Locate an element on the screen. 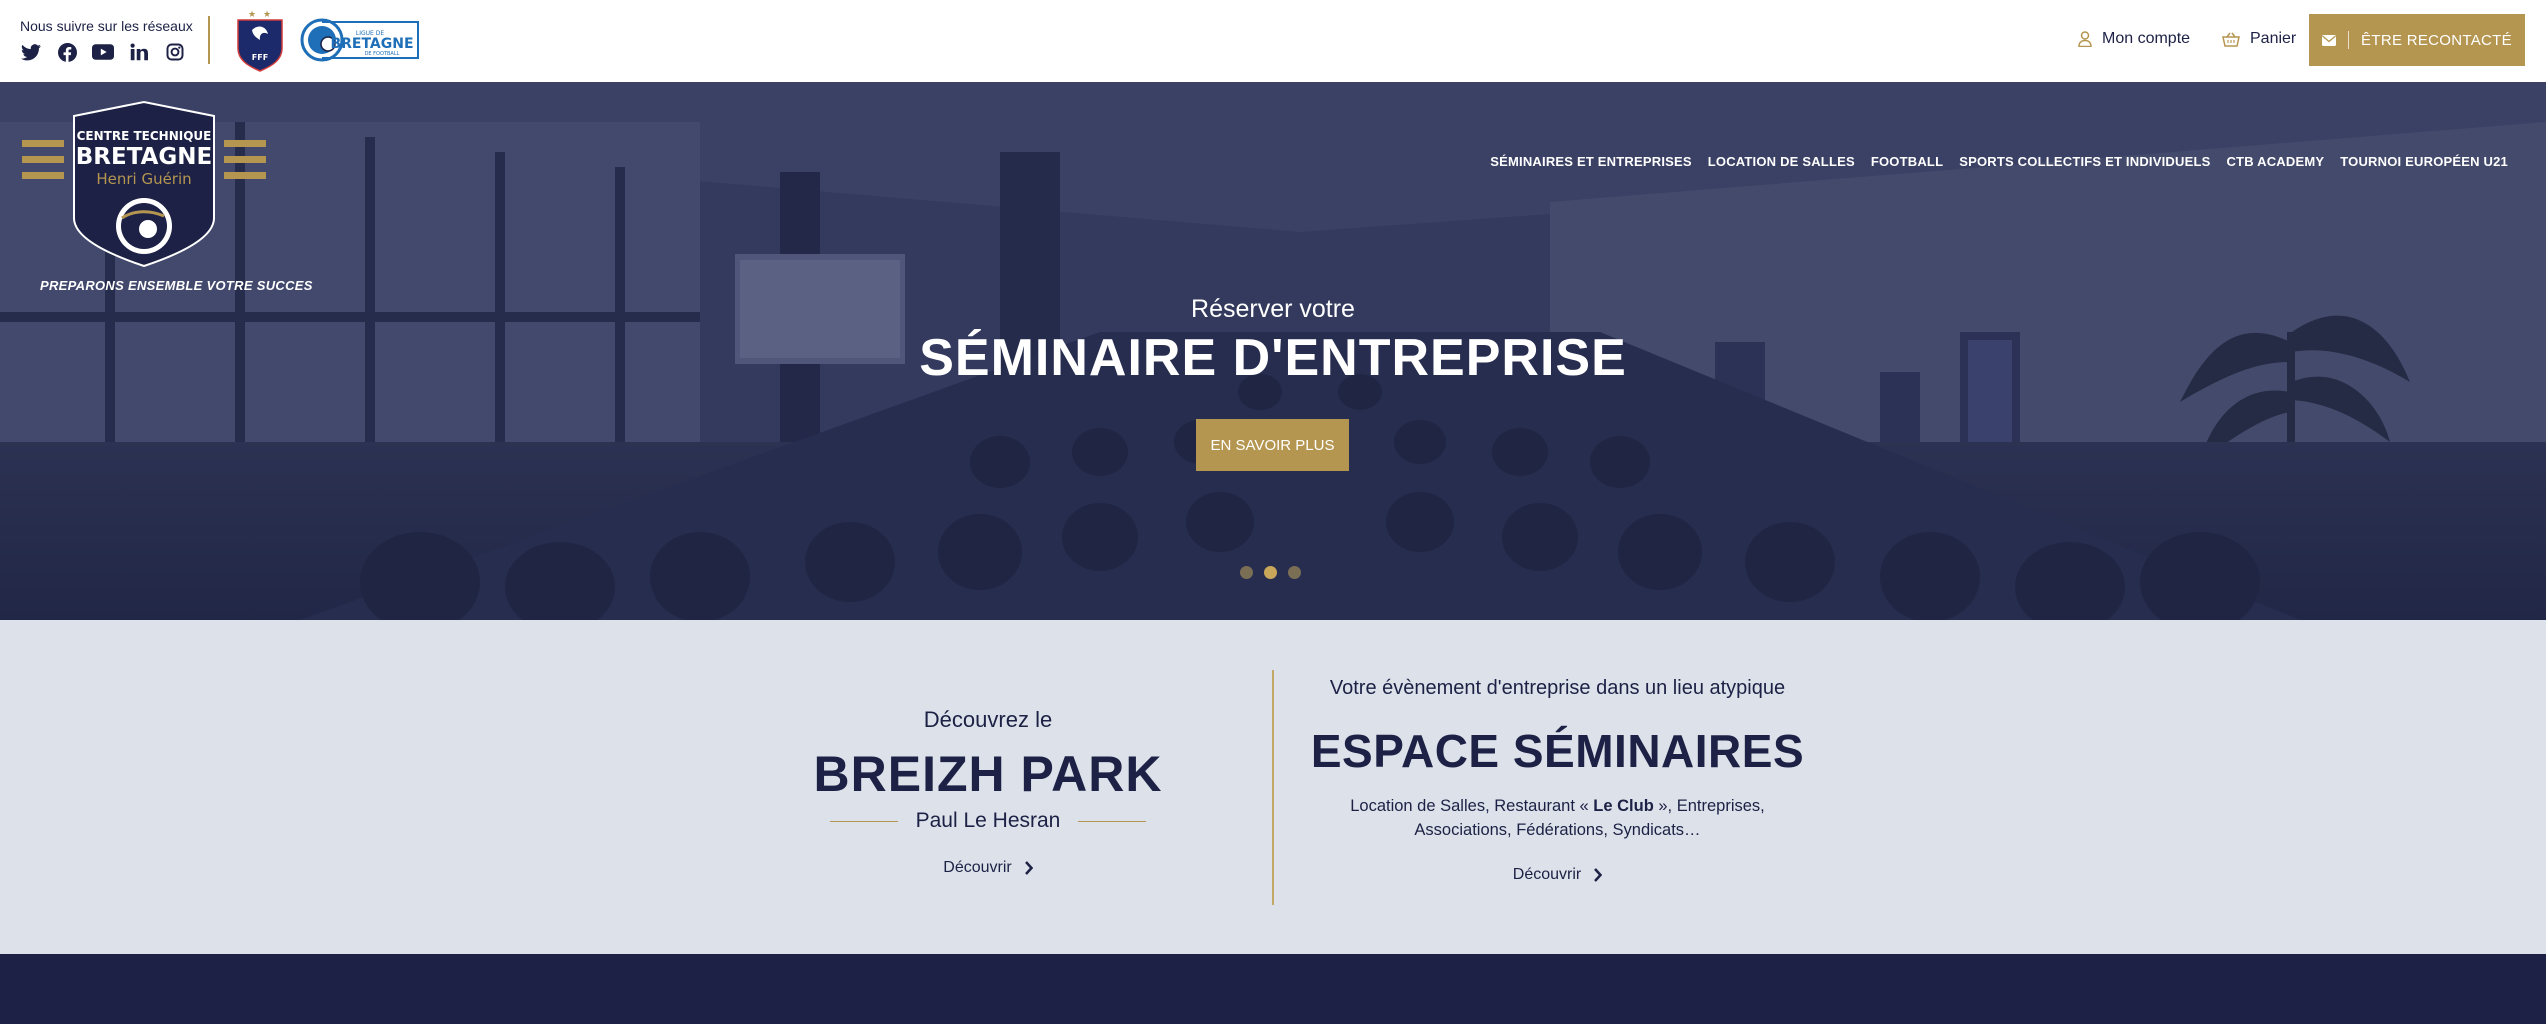 This screenshot has height=1024, width=2546. fff-logo: ★ ★ FFF is located at coordinates (260, 40).